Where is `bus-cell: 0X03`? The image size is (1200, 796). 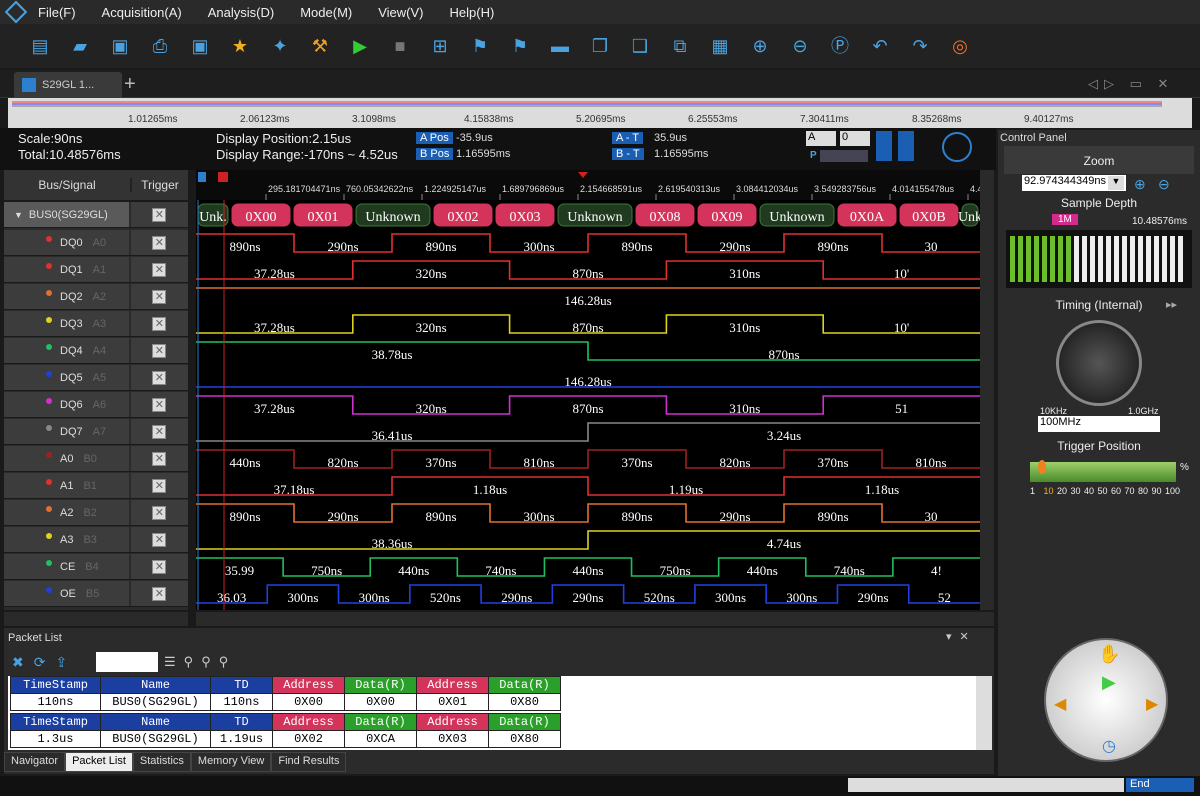 bus-cell: 0X03 is located at coordinates (525, 215).